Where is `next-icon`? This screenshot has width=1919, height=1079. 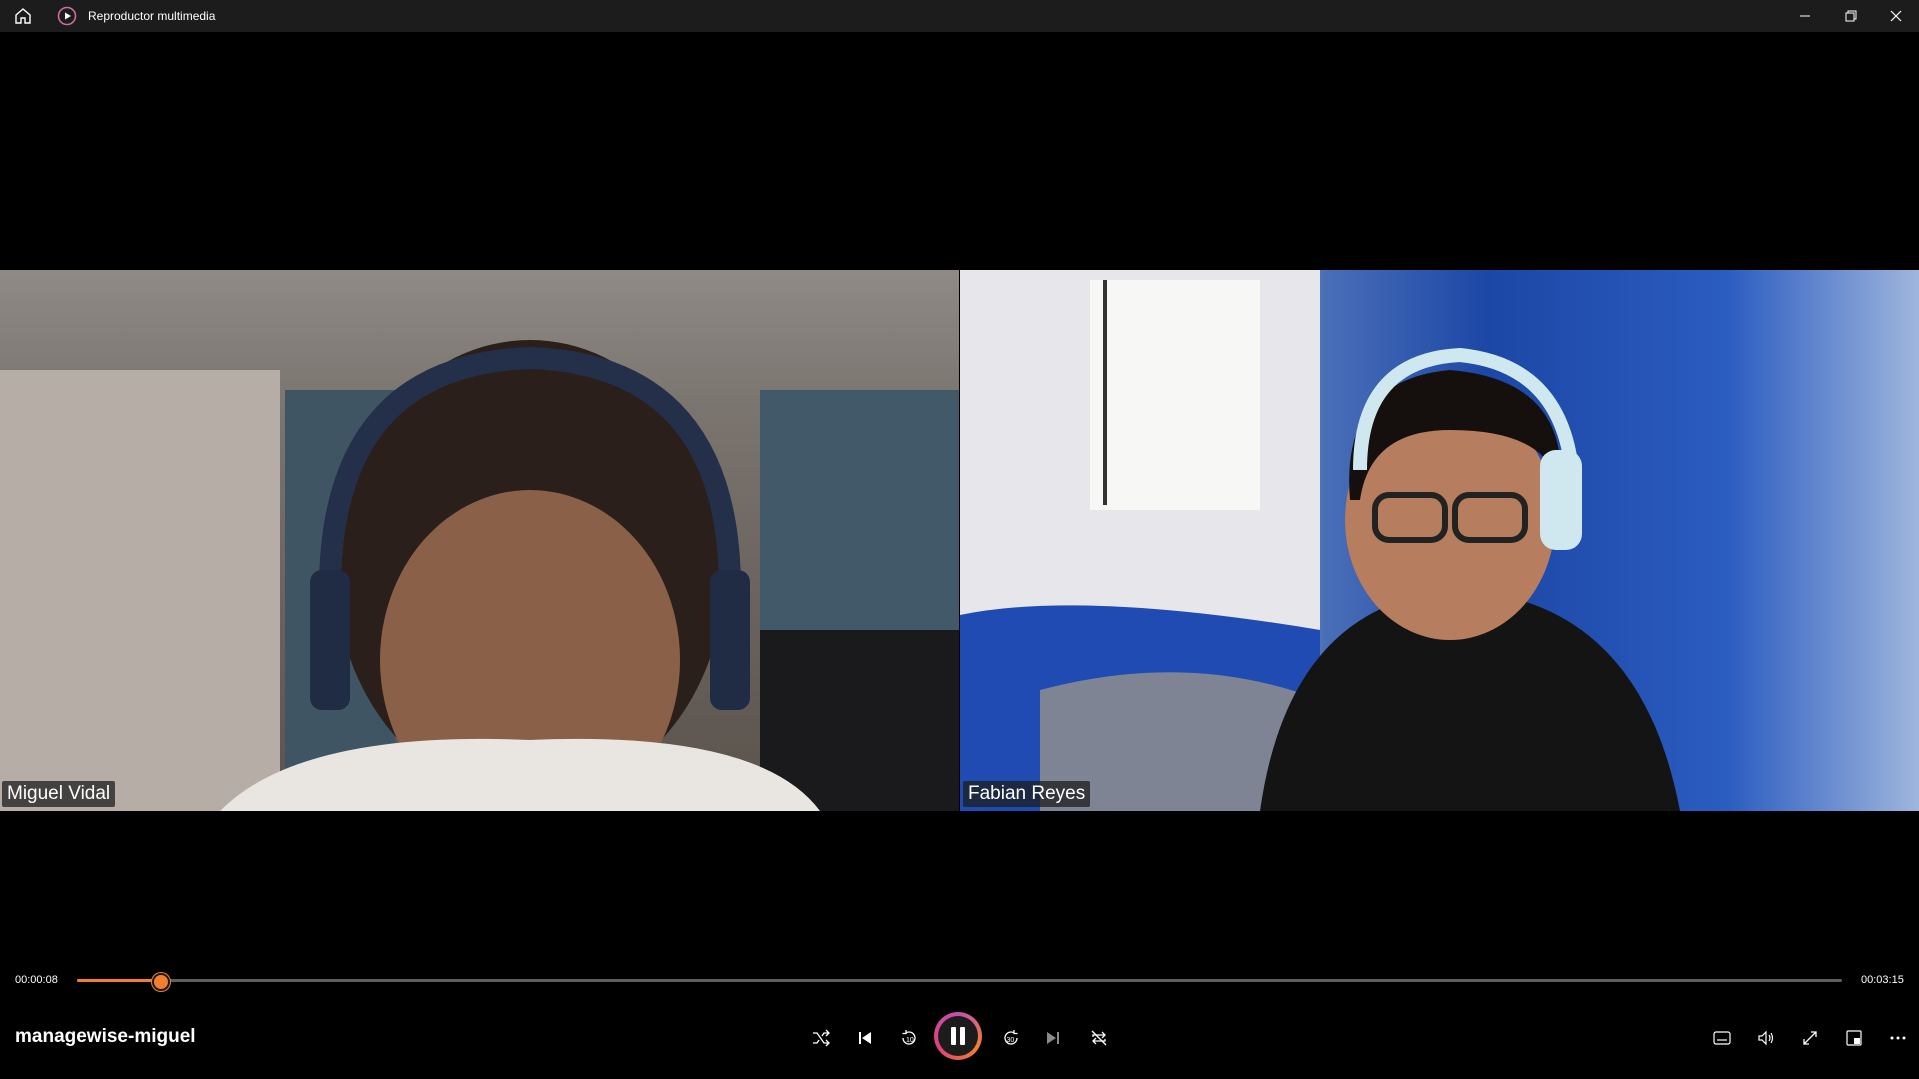
next-icon is located at coordinates (1053, 1038).